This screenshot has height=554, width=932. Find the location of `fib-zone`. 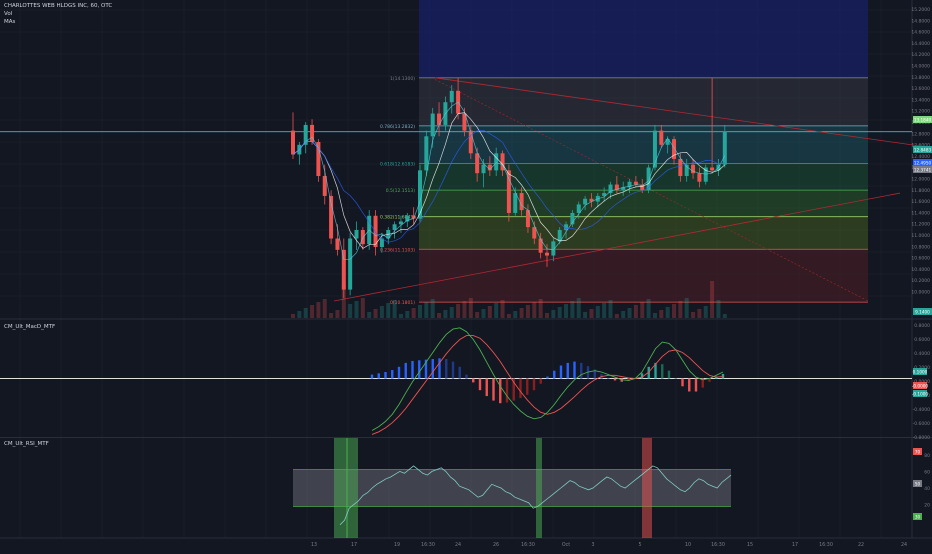

fib-zone is located at coordinates (643, 233).